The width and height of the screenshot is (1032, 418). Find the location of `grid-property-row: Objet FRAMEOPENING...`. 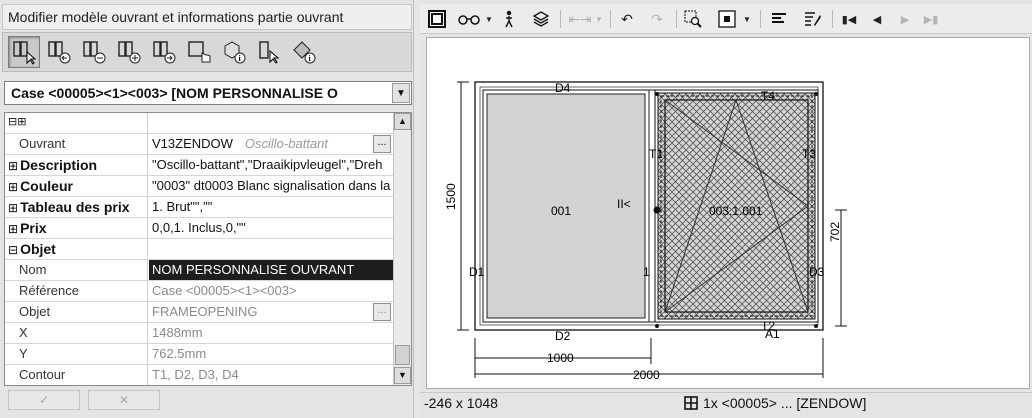

grid-property-row: Objet FRAMEOPENING... is located at coordinates (199, 312).